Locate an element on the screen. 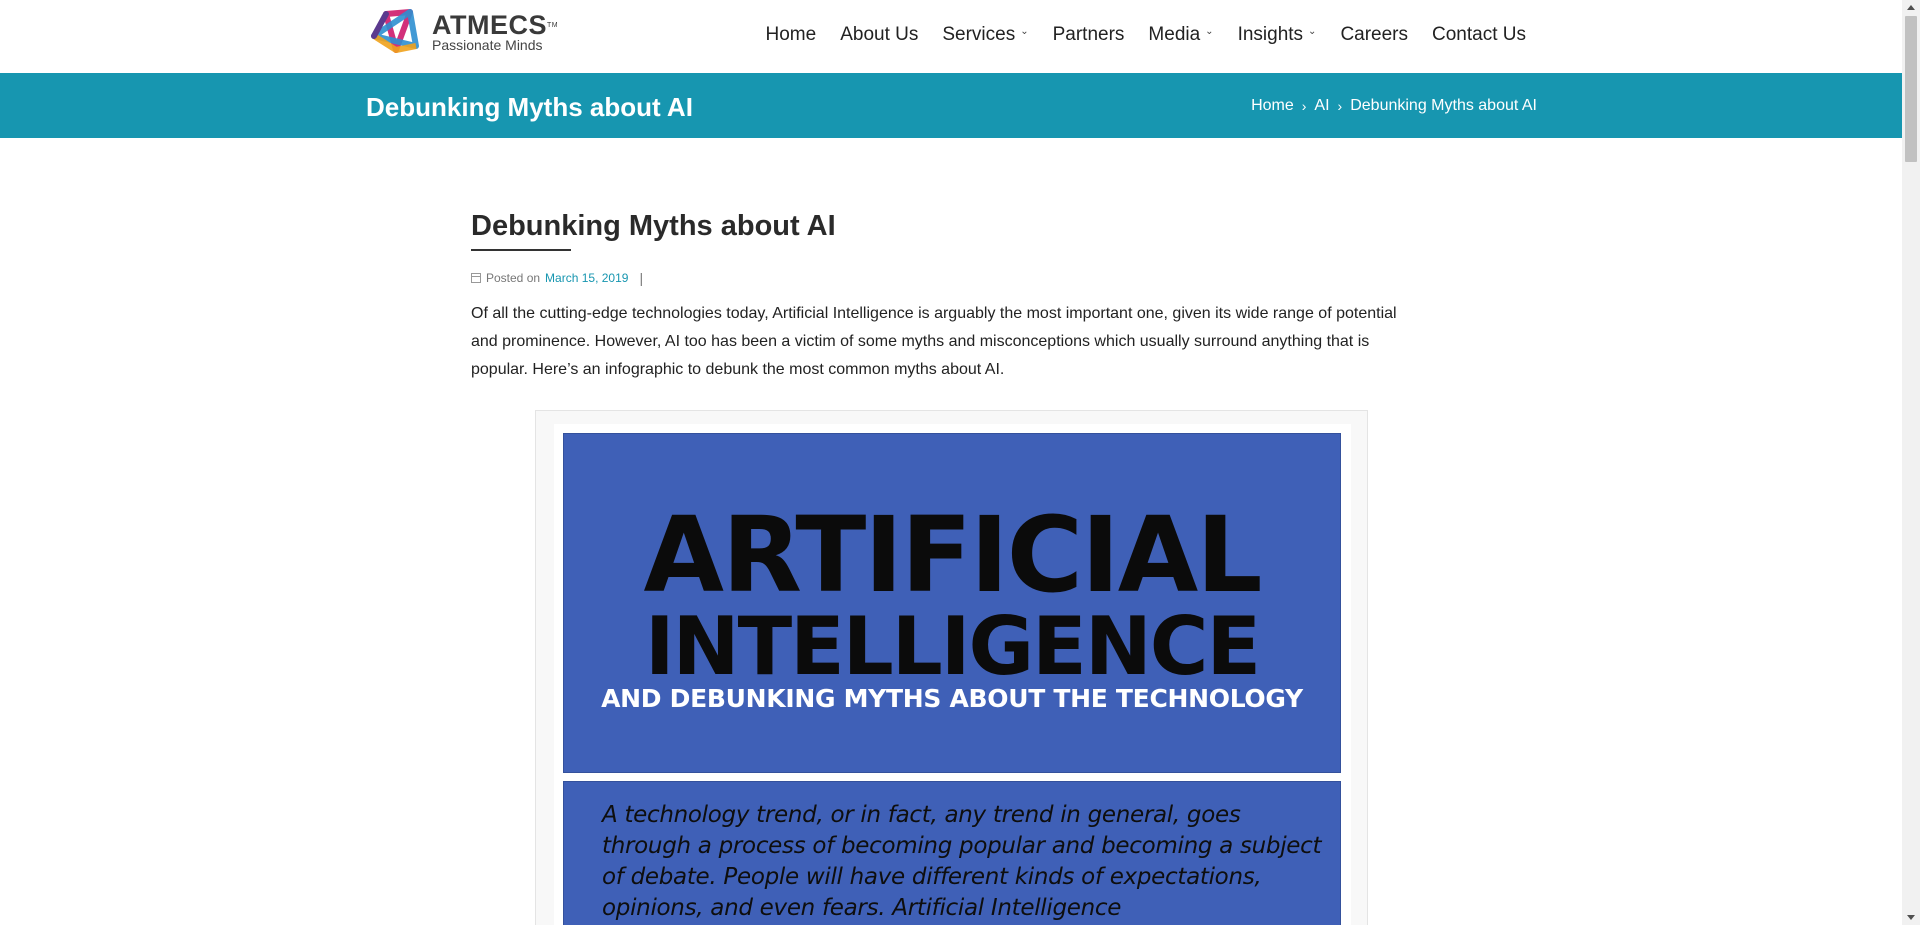 This screenshot has width=1920, height=925. site-logo: ATMECSTM Passionate Minds is located at coordinates (466, 32).